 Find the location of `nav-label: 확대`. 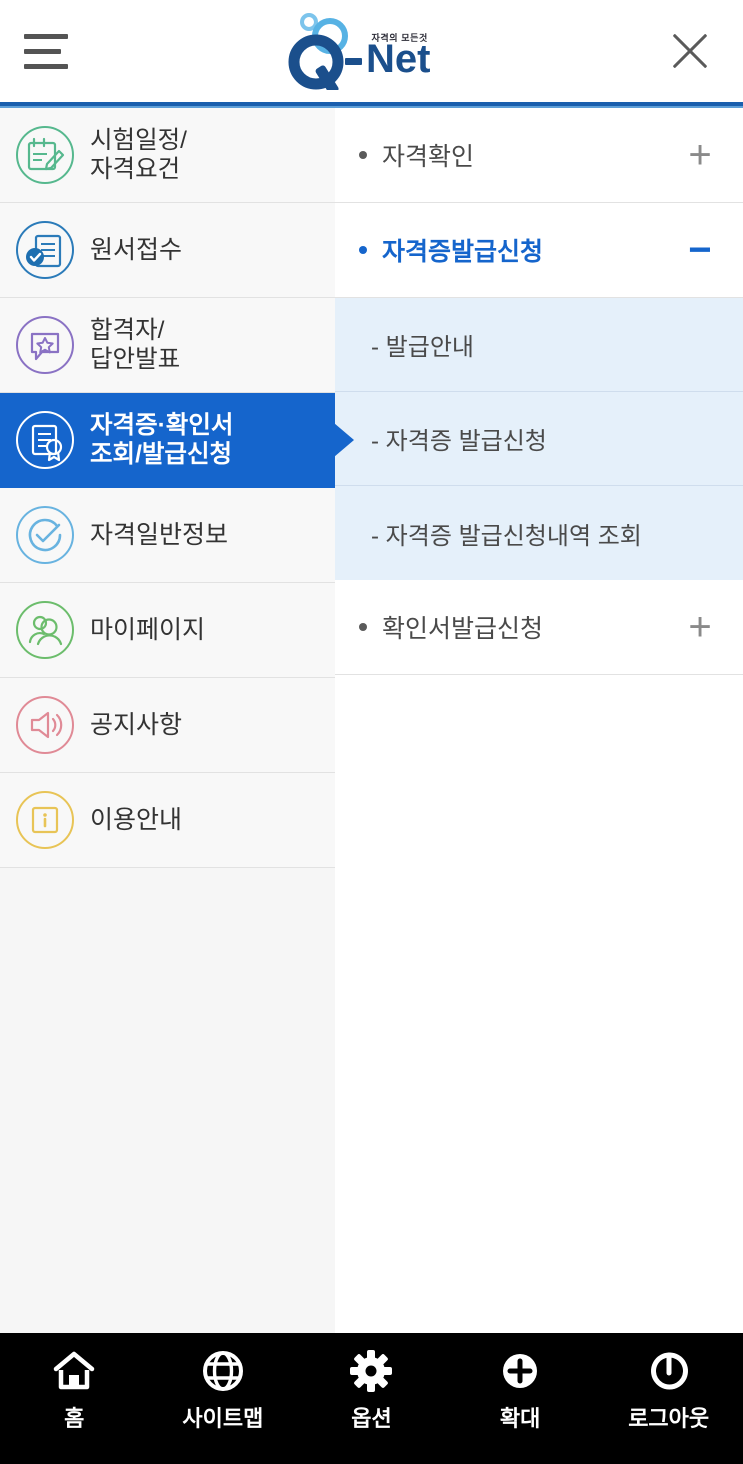

nav-label: 확대 is located at coordinates (520, 1418).